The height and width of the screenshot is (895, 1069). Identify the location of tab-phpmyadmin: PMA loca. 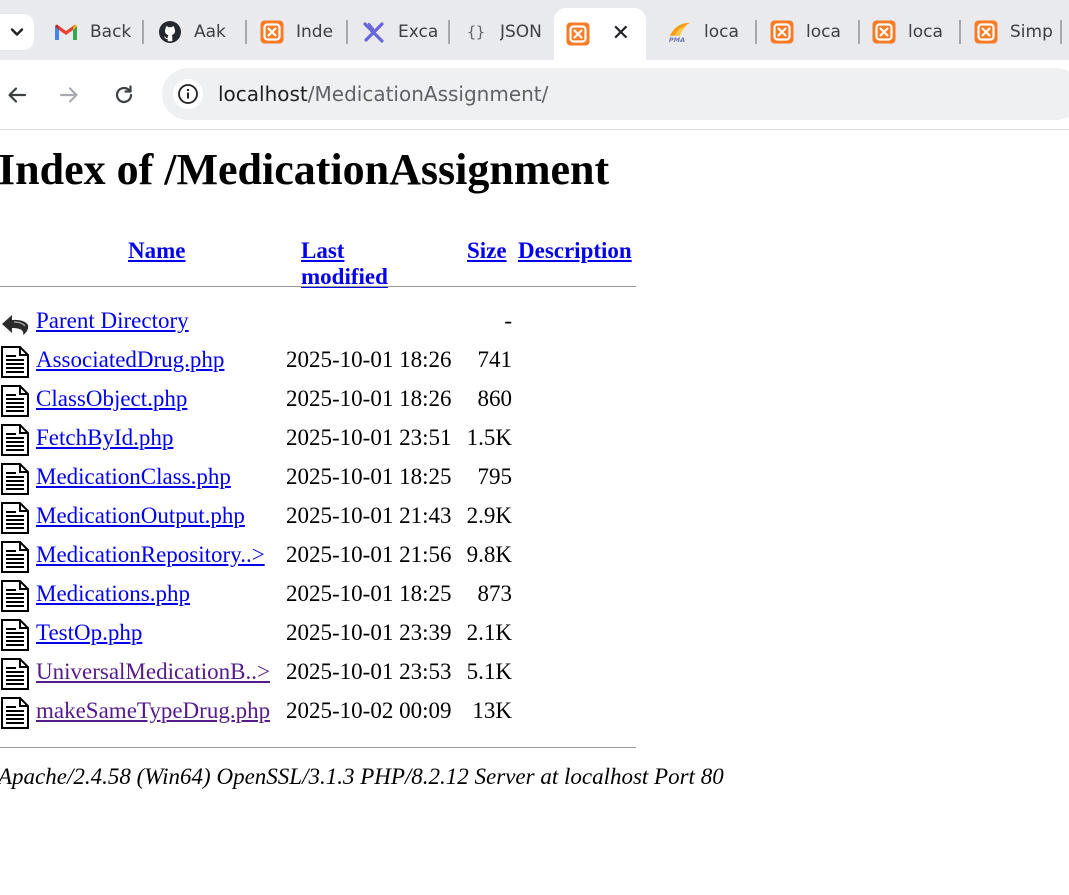
(704, 32).